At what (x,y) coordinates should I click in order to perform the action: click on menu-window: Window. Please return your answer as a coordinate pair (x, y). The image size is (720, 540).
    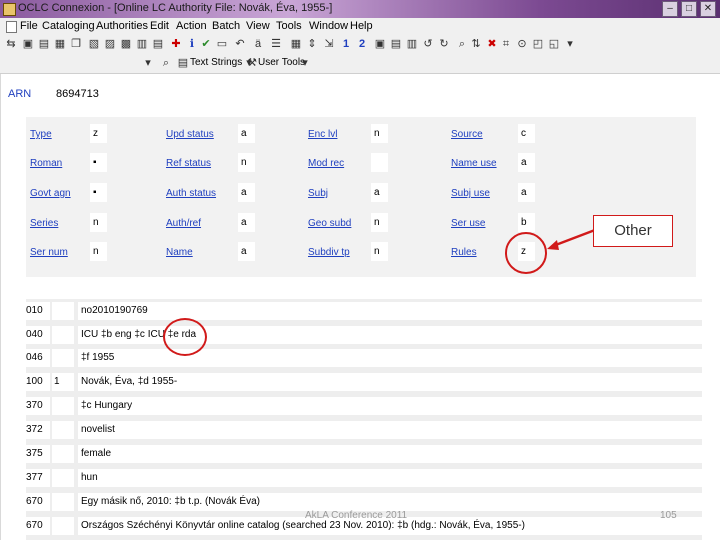
    Looking at the image, I should click on (328, 26).